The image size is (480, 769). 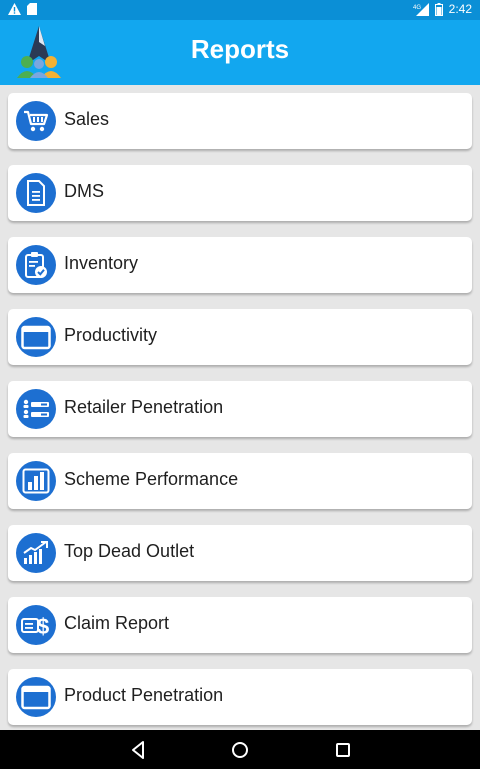 What do you see at coordinates (240, 265) in the screenshot?
I see `report-item-inventory: Inventory` at bounding box center [240, 265].